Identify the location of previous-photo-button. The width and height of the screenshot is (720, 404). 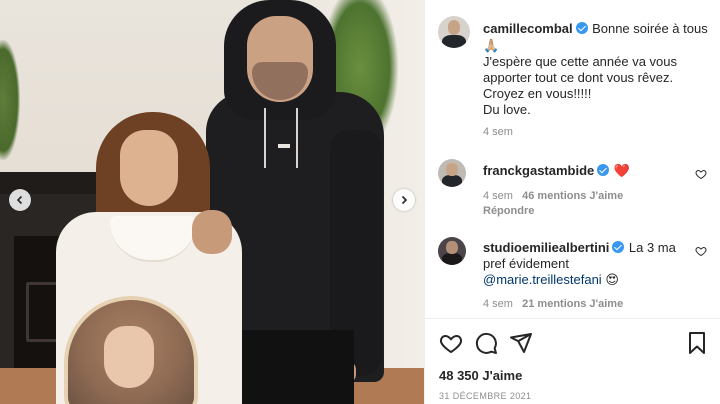
(20, 200).